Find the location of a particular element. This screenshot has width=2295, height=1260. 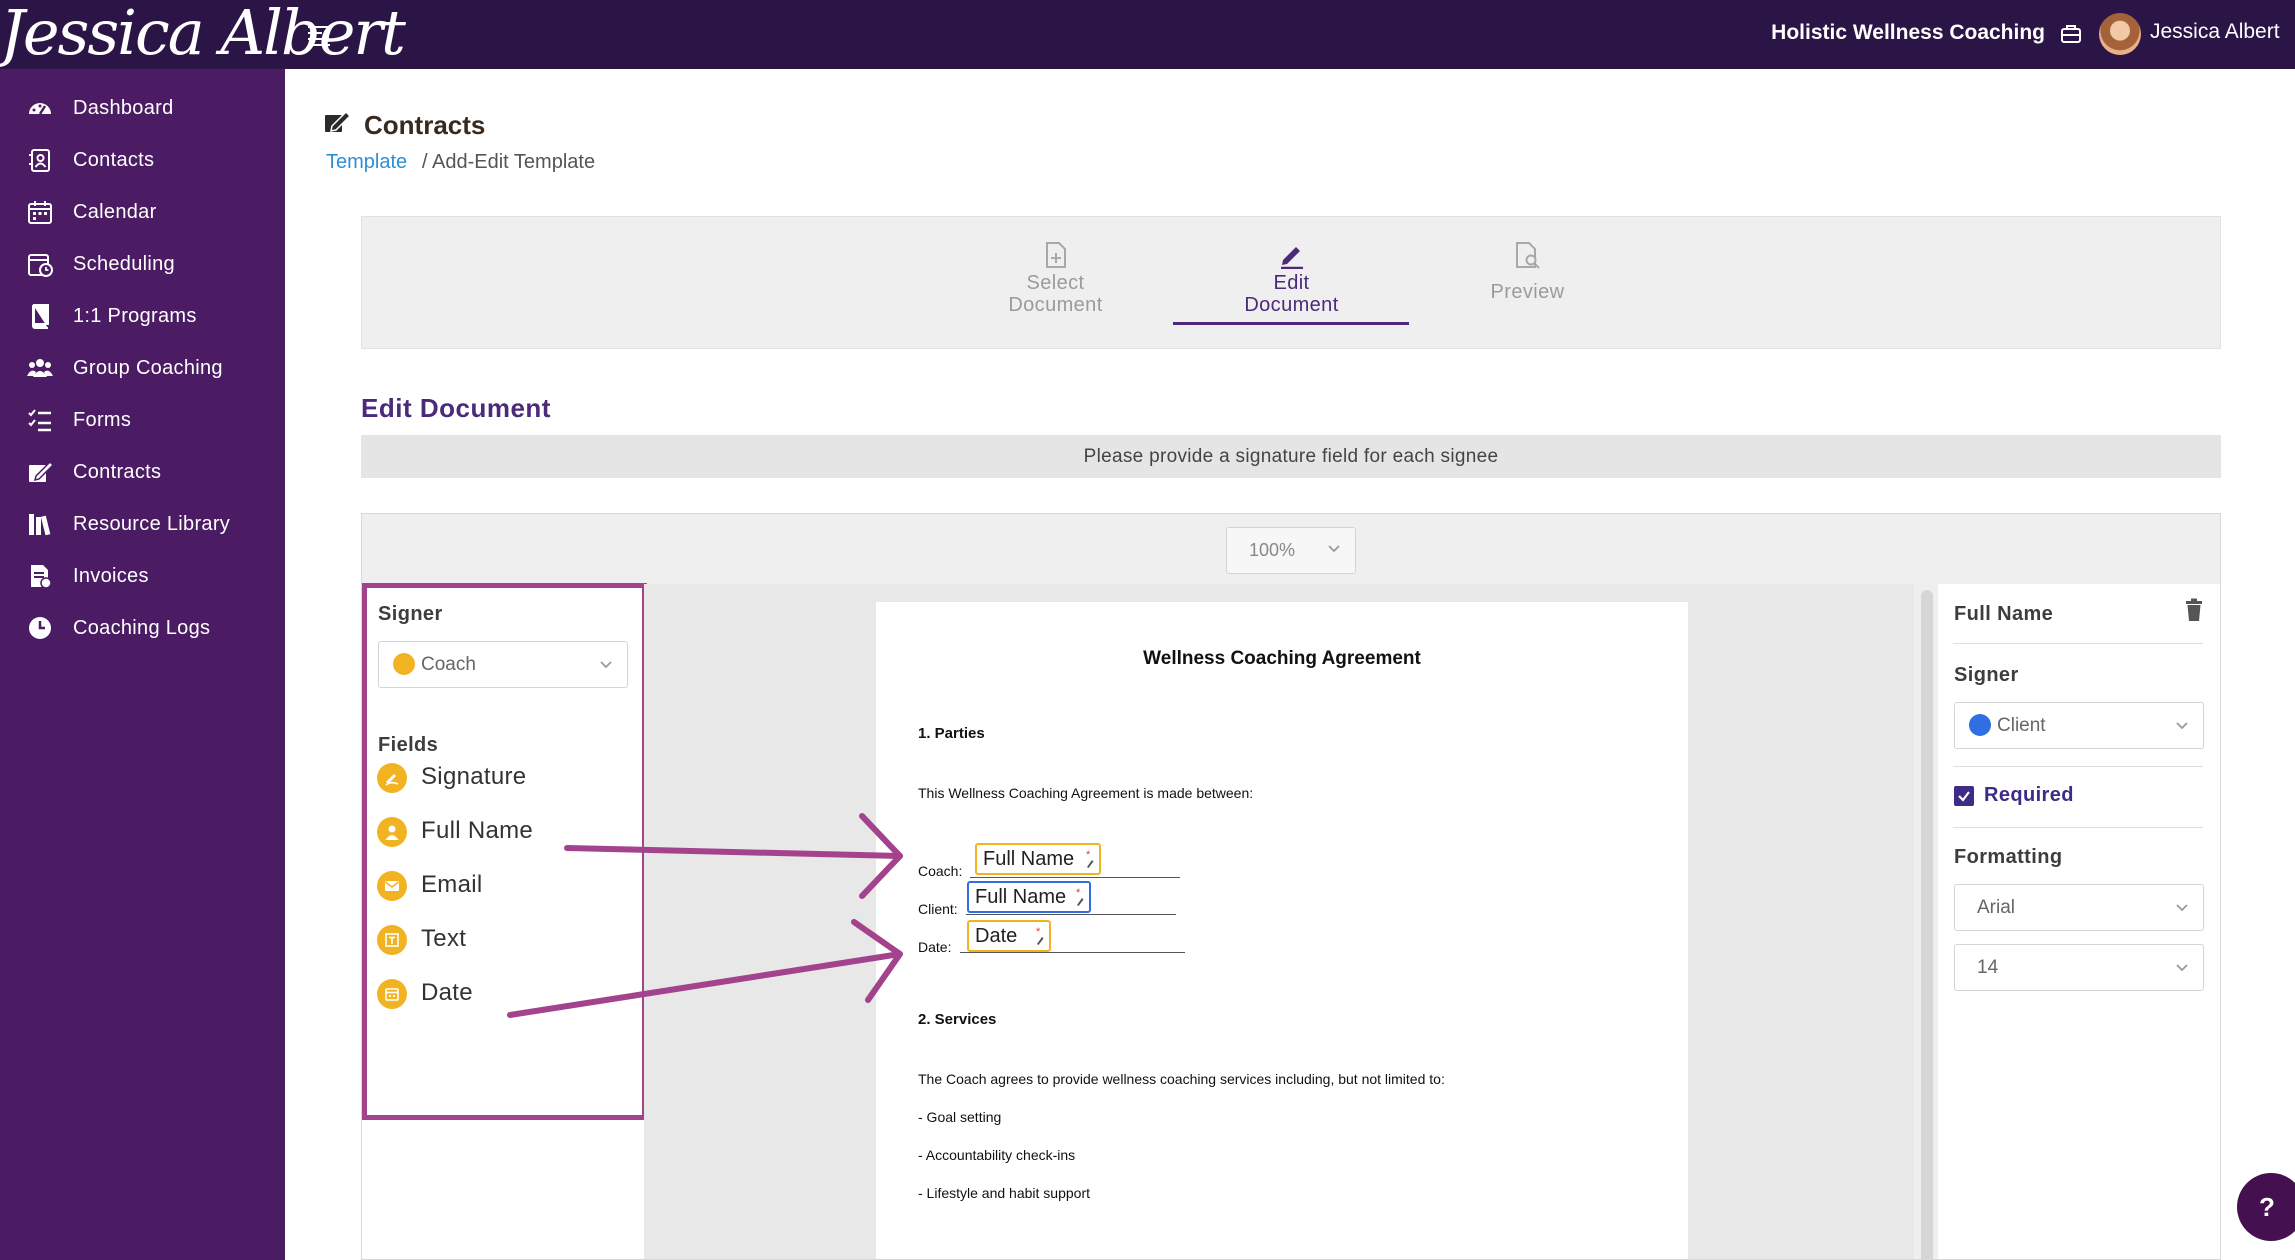

step-preview: Preview is located at coordinates (1527, 272).